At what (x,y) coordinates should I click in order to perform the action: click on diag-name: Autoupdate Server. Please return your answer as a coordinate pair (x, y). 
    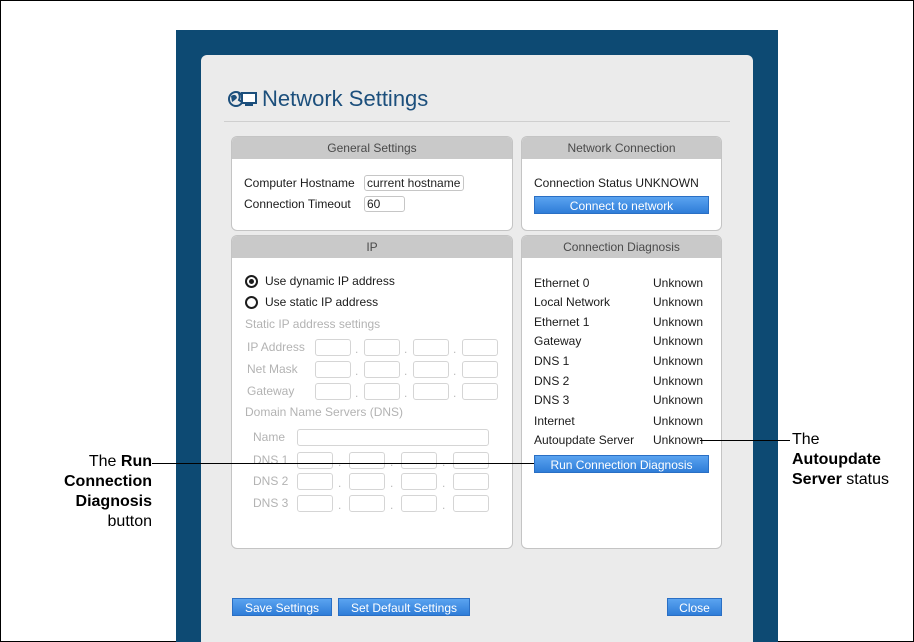
    Looking at the image, I should click on (584, 440).